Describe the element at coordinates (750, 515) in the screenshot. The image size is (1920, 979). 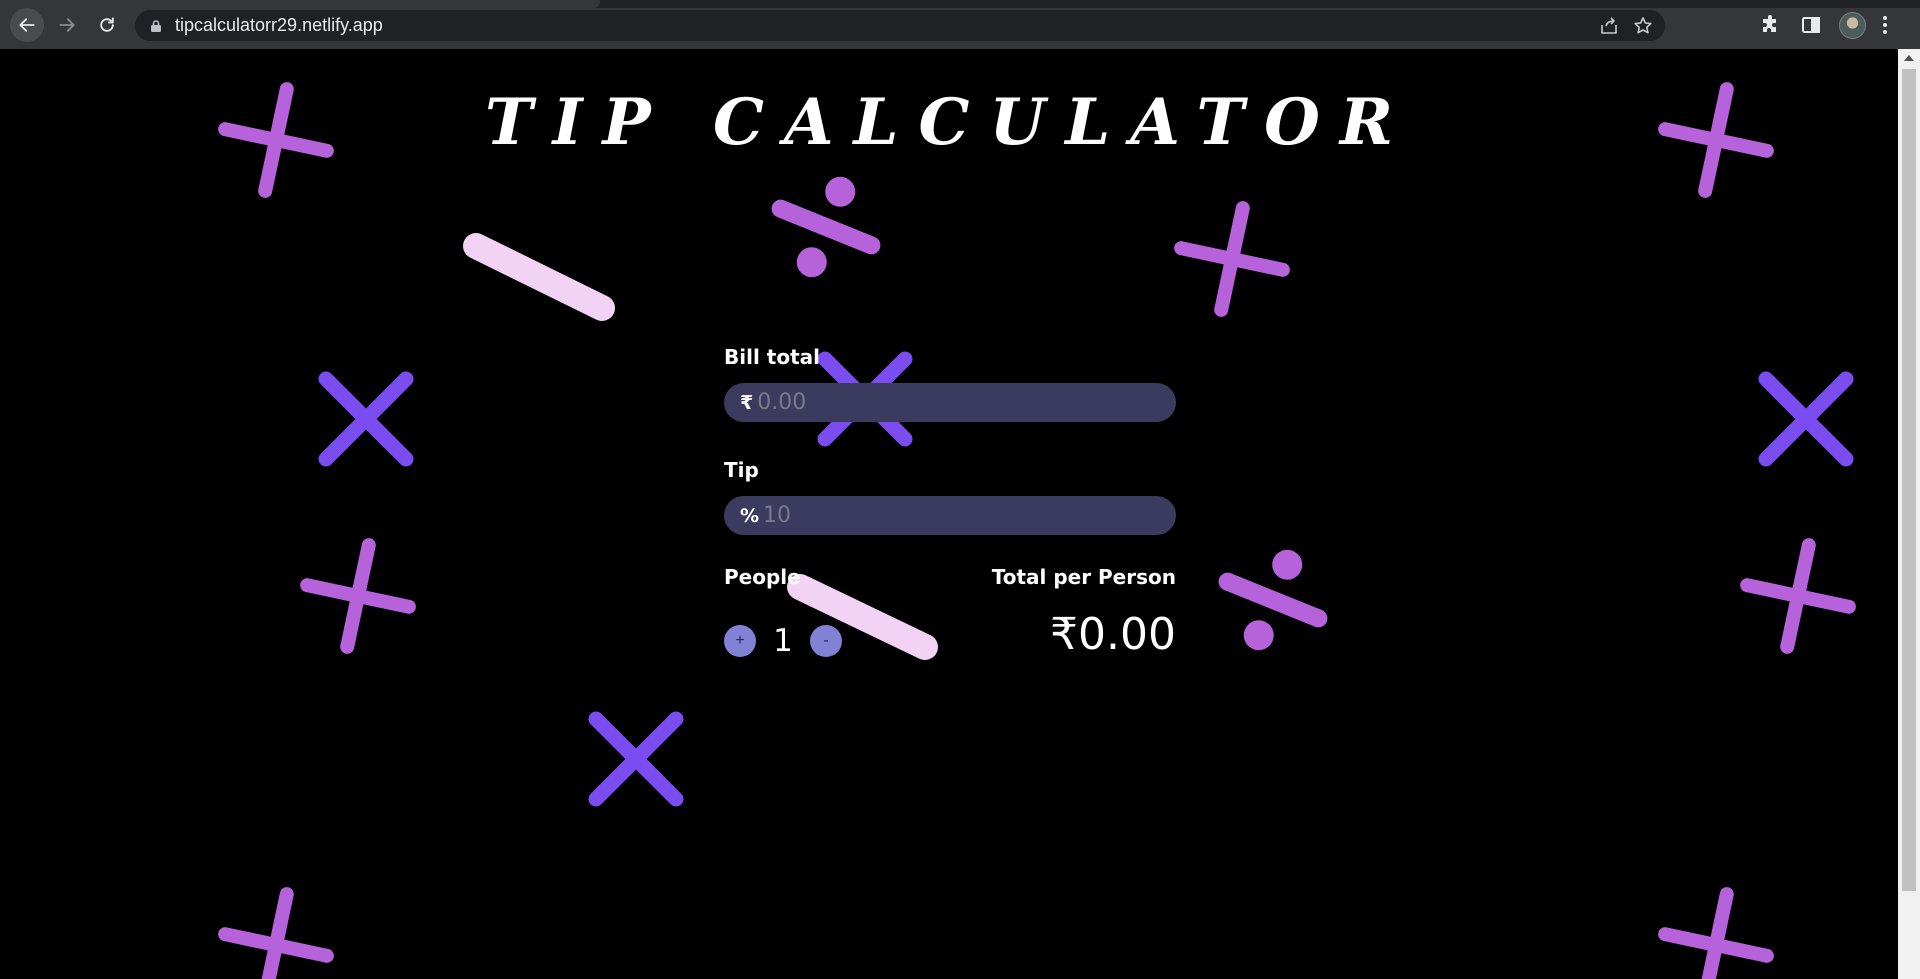
I see `percent-icon: %` at that location.